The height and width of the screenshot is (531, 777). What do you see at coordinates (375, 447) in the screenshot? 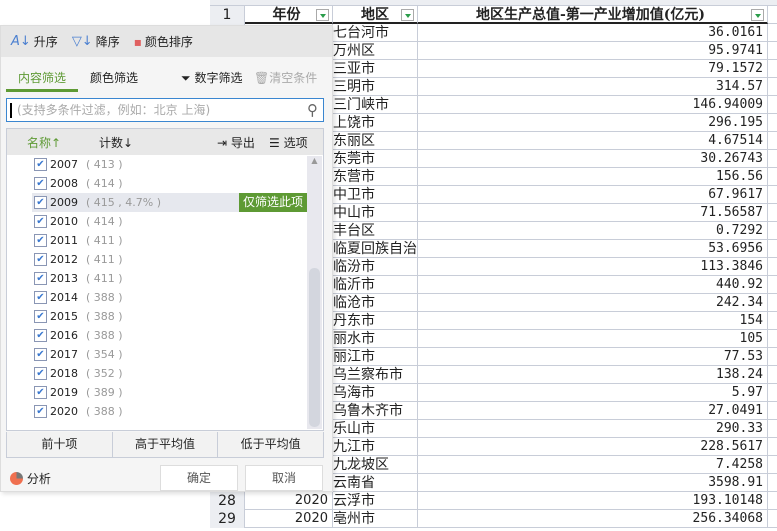
I see `cell-region: 九江市` at bounding box center [375, 447].